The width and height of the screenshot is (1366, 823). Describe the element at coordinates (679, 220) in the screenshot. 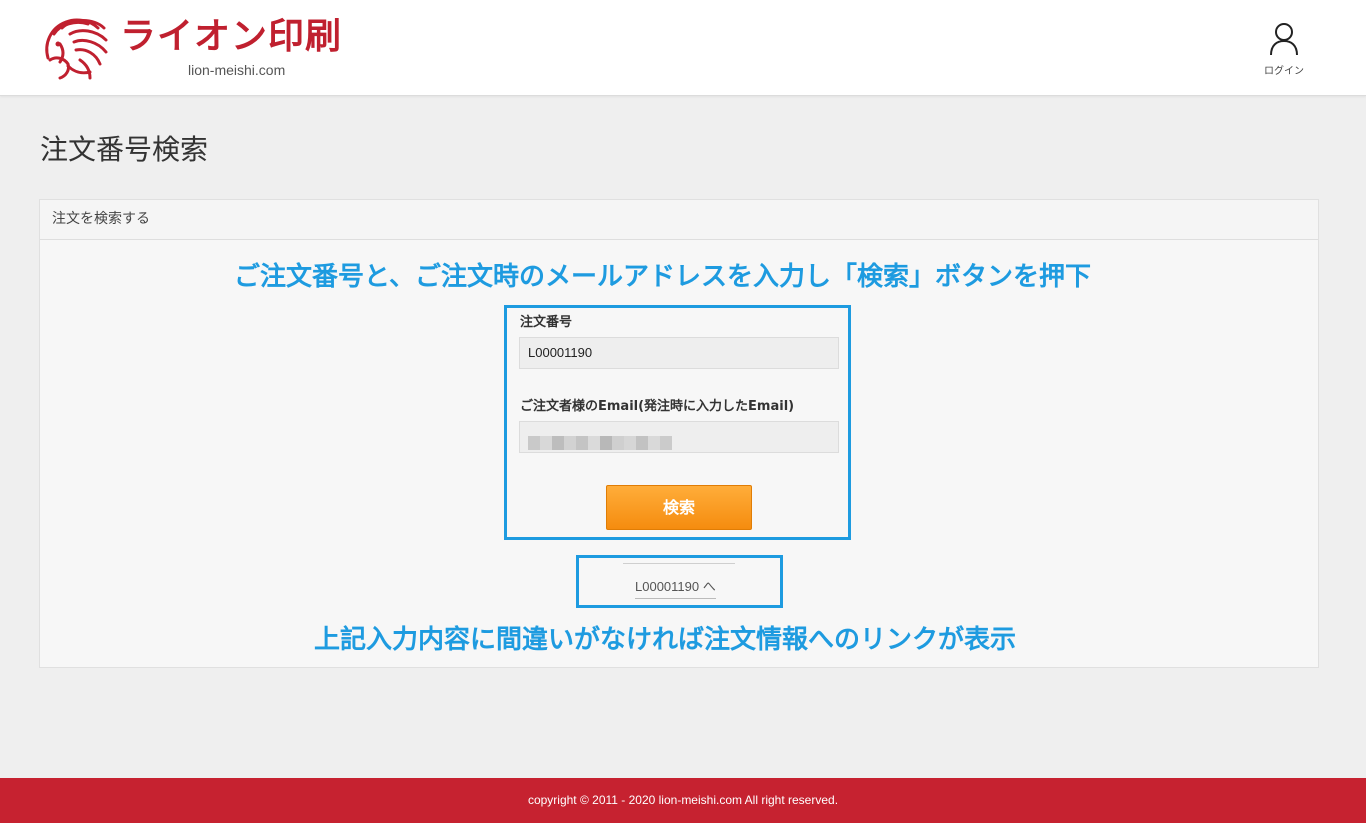

I see `panel-heading: 注文を検索する` at that location.